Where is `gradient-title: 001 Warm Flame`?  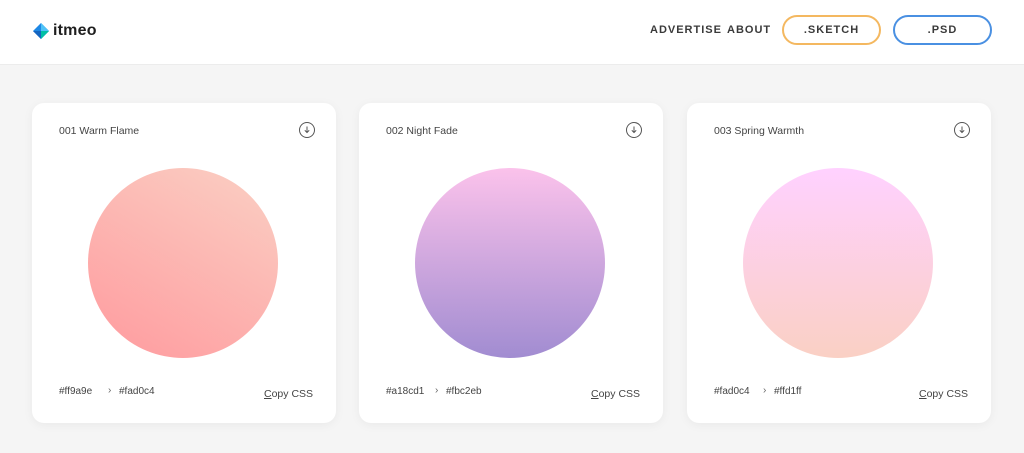 gradient-title: 001 Warm Flame is located at coordinates (99, 131).